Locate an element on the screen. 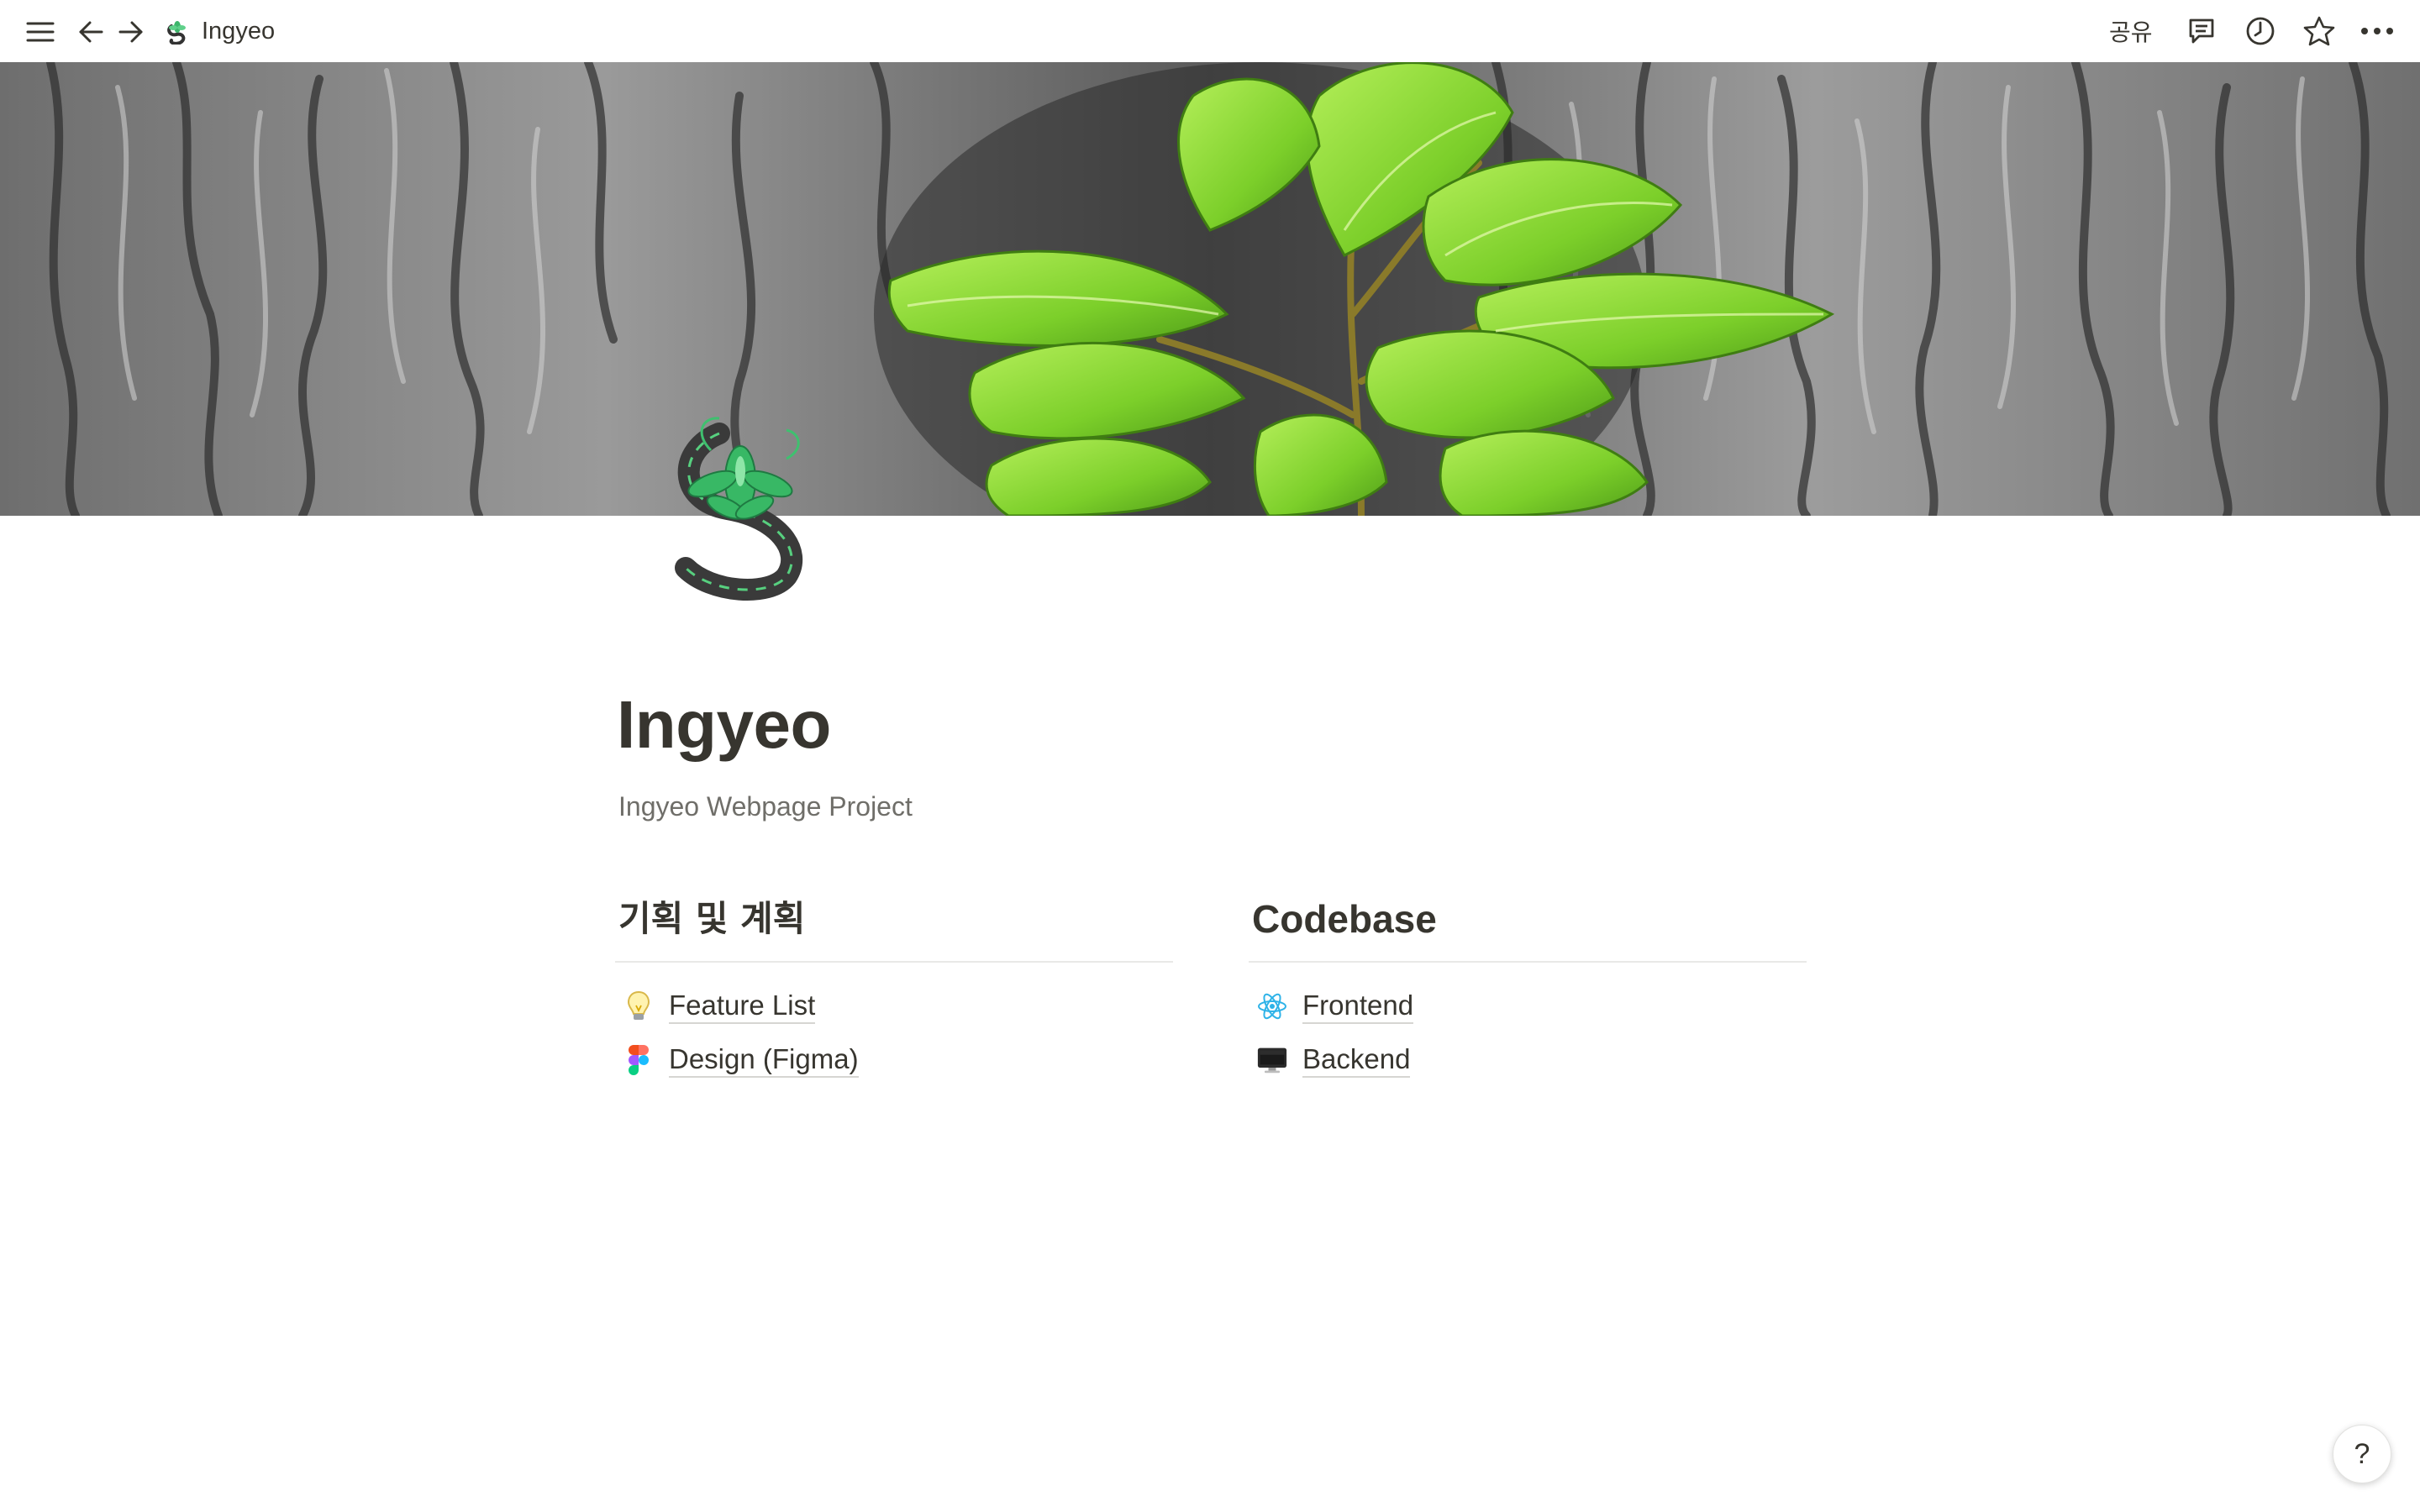 The image size is (2420, 1512). link-frontend: Frontend is located at coordinates (1528, 1006).